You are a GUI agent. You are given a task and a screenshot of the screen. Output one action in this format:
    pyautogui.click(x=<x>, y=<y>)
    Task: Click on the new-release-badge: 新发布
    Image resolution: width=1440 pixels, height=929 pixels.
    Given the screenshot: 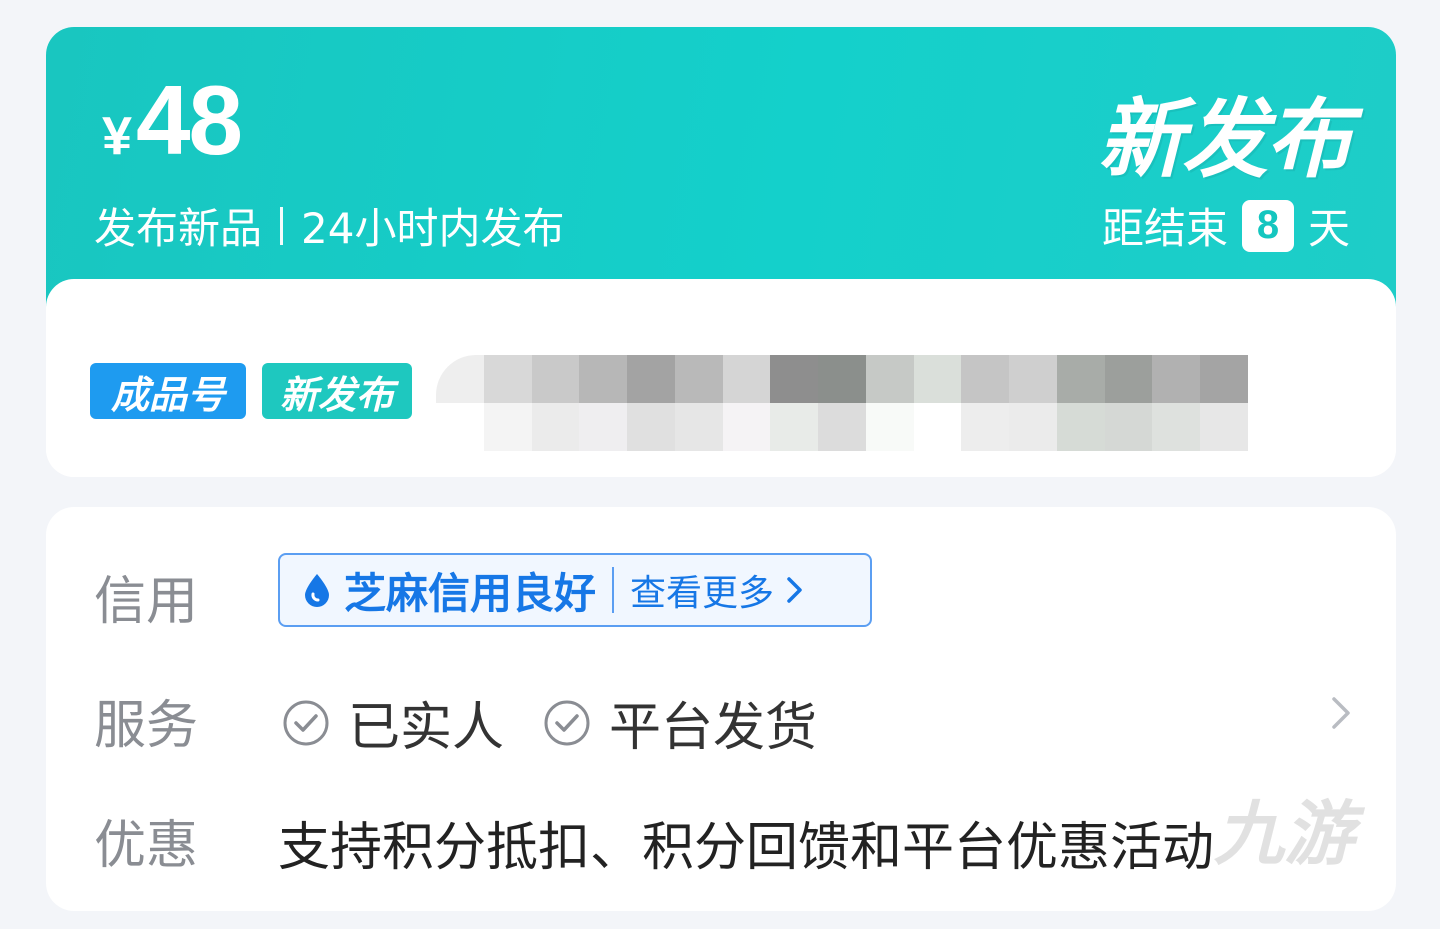 What is the action you would take?
    pyautogui.click(x=1225, y=140)
    